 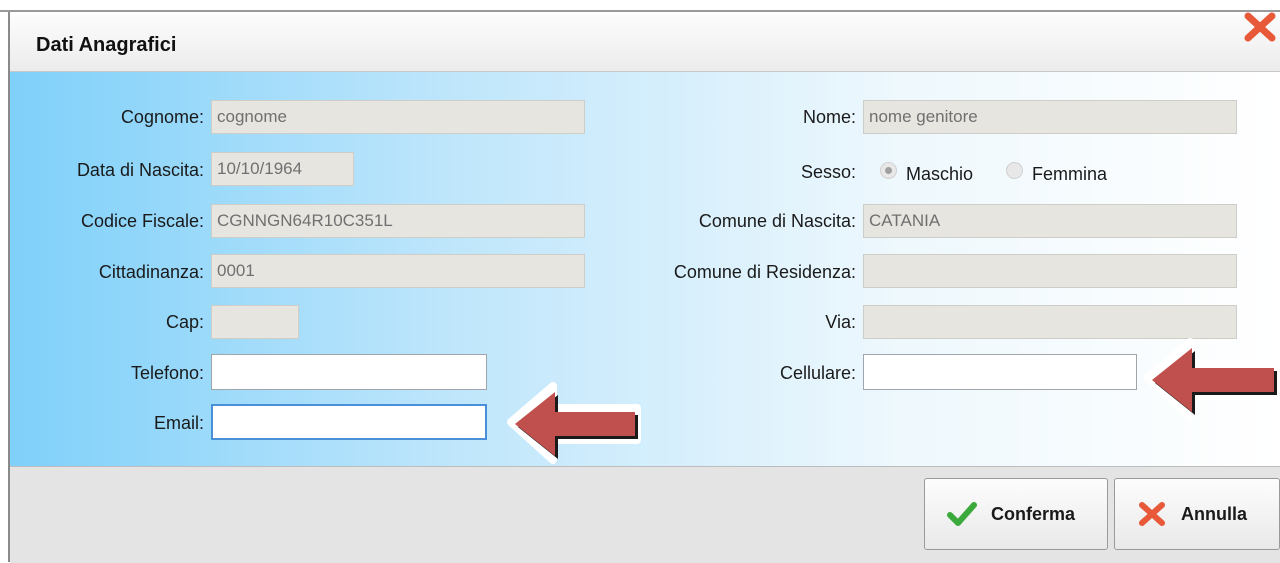 What do you see at coordinates (940, 174) in the screenshot?
I see `radio-maschio-label: Maschio` at bounding box center [940, 174].